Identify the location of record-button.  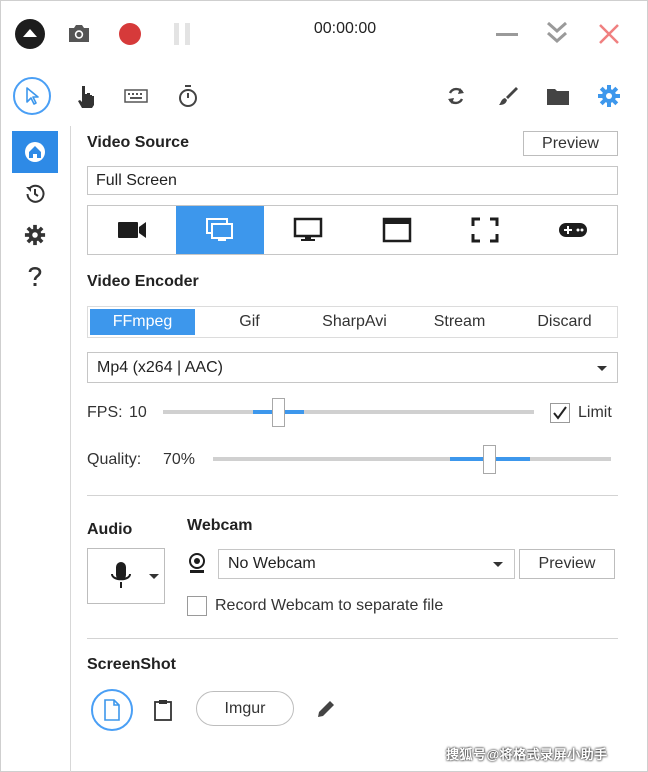
(130, 34).